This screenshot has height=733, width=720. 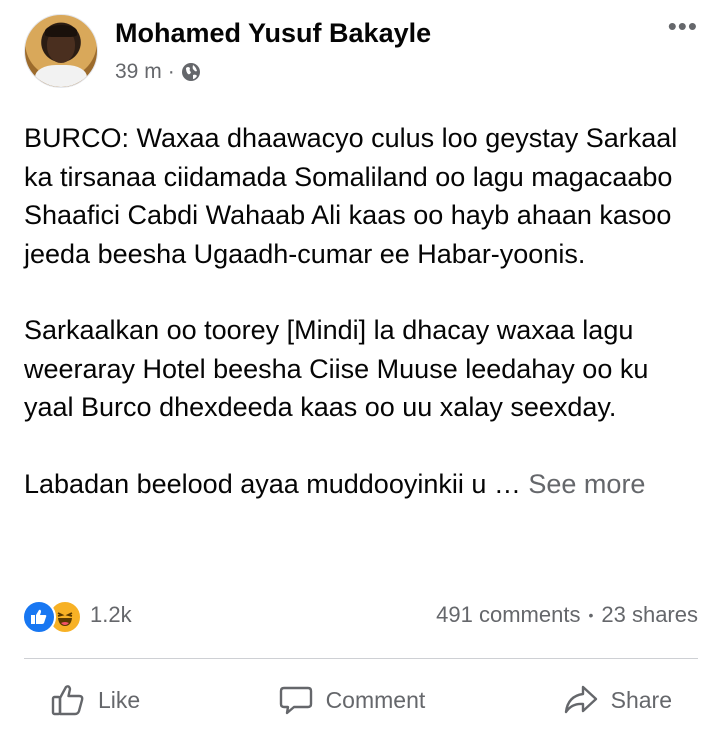 What do you see at coordinates (273, 33) in the screenshot?
I see `author-name: Mohamed Yusuf Bakayle` at bounding box center [273, 33].